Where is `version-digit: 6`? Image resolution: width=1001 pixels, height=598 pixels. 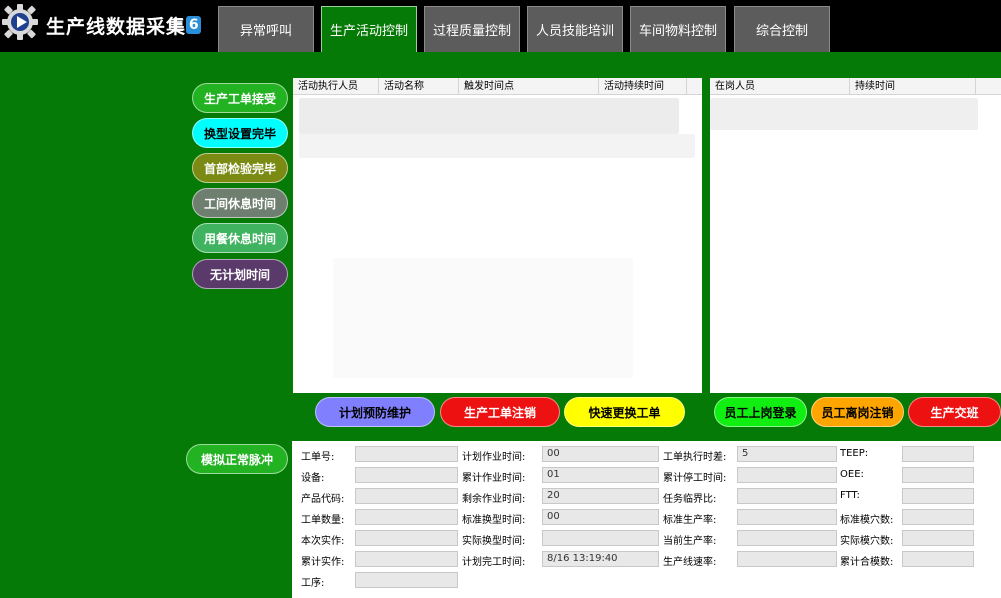
version-digit: 6 is located at coordinates (194, 25).